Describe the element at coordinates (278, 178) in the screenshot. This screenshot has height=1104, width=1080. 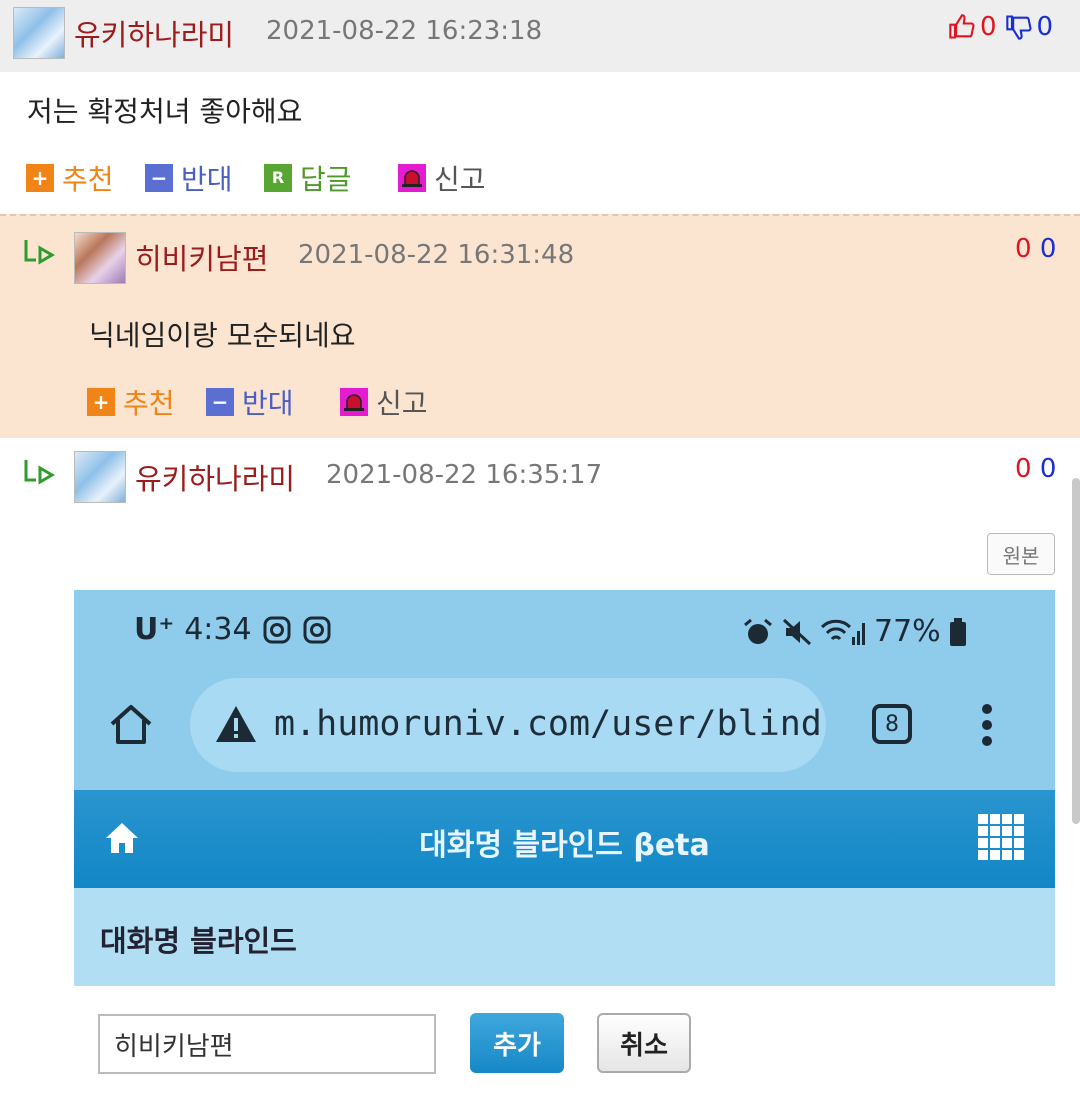
I see `reply-icon: R` at that location.